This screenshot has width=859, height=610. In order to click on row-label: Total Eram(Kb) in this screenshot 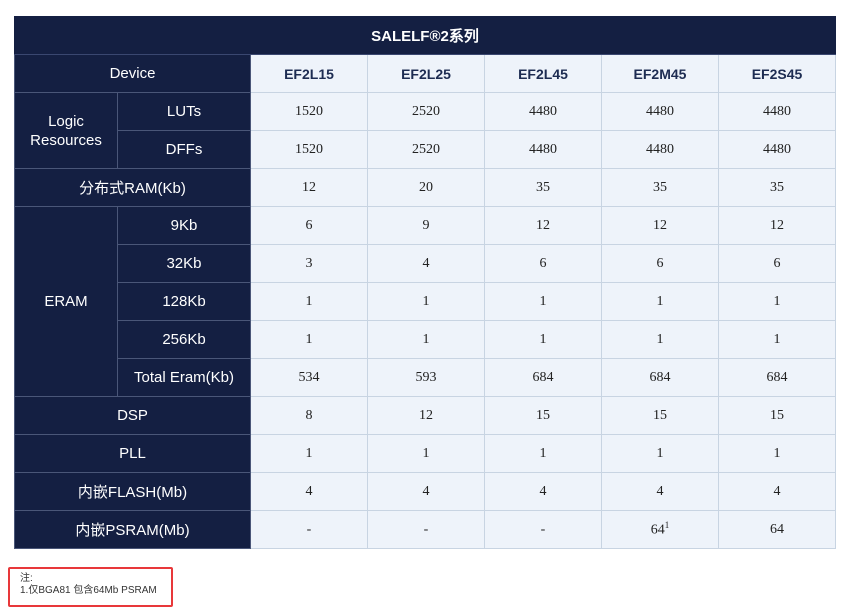, I will do `click(184, 377)`.